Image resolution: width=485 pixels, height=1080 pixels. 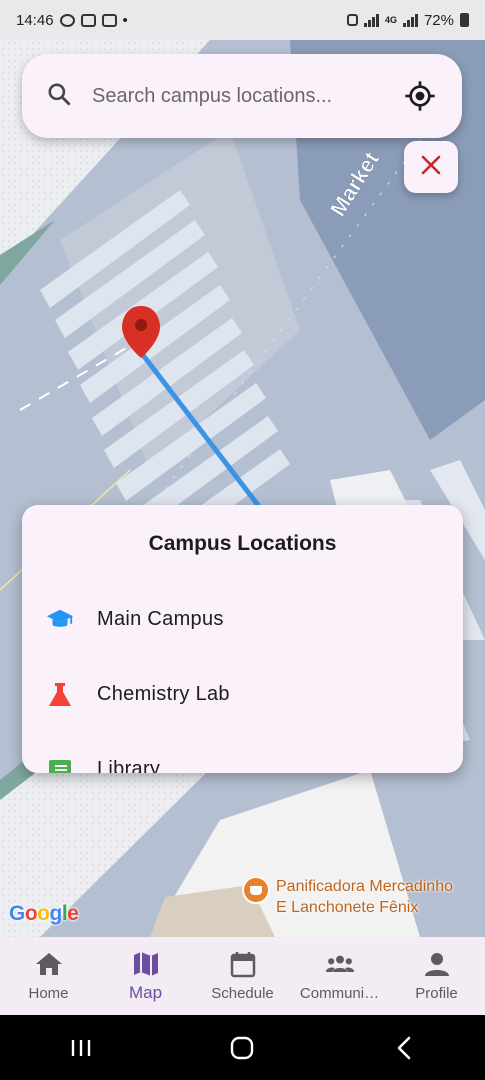 I want to click on bottom-navigation: Home Map Schedule Communi… Profile, so click(x=242, y=976).